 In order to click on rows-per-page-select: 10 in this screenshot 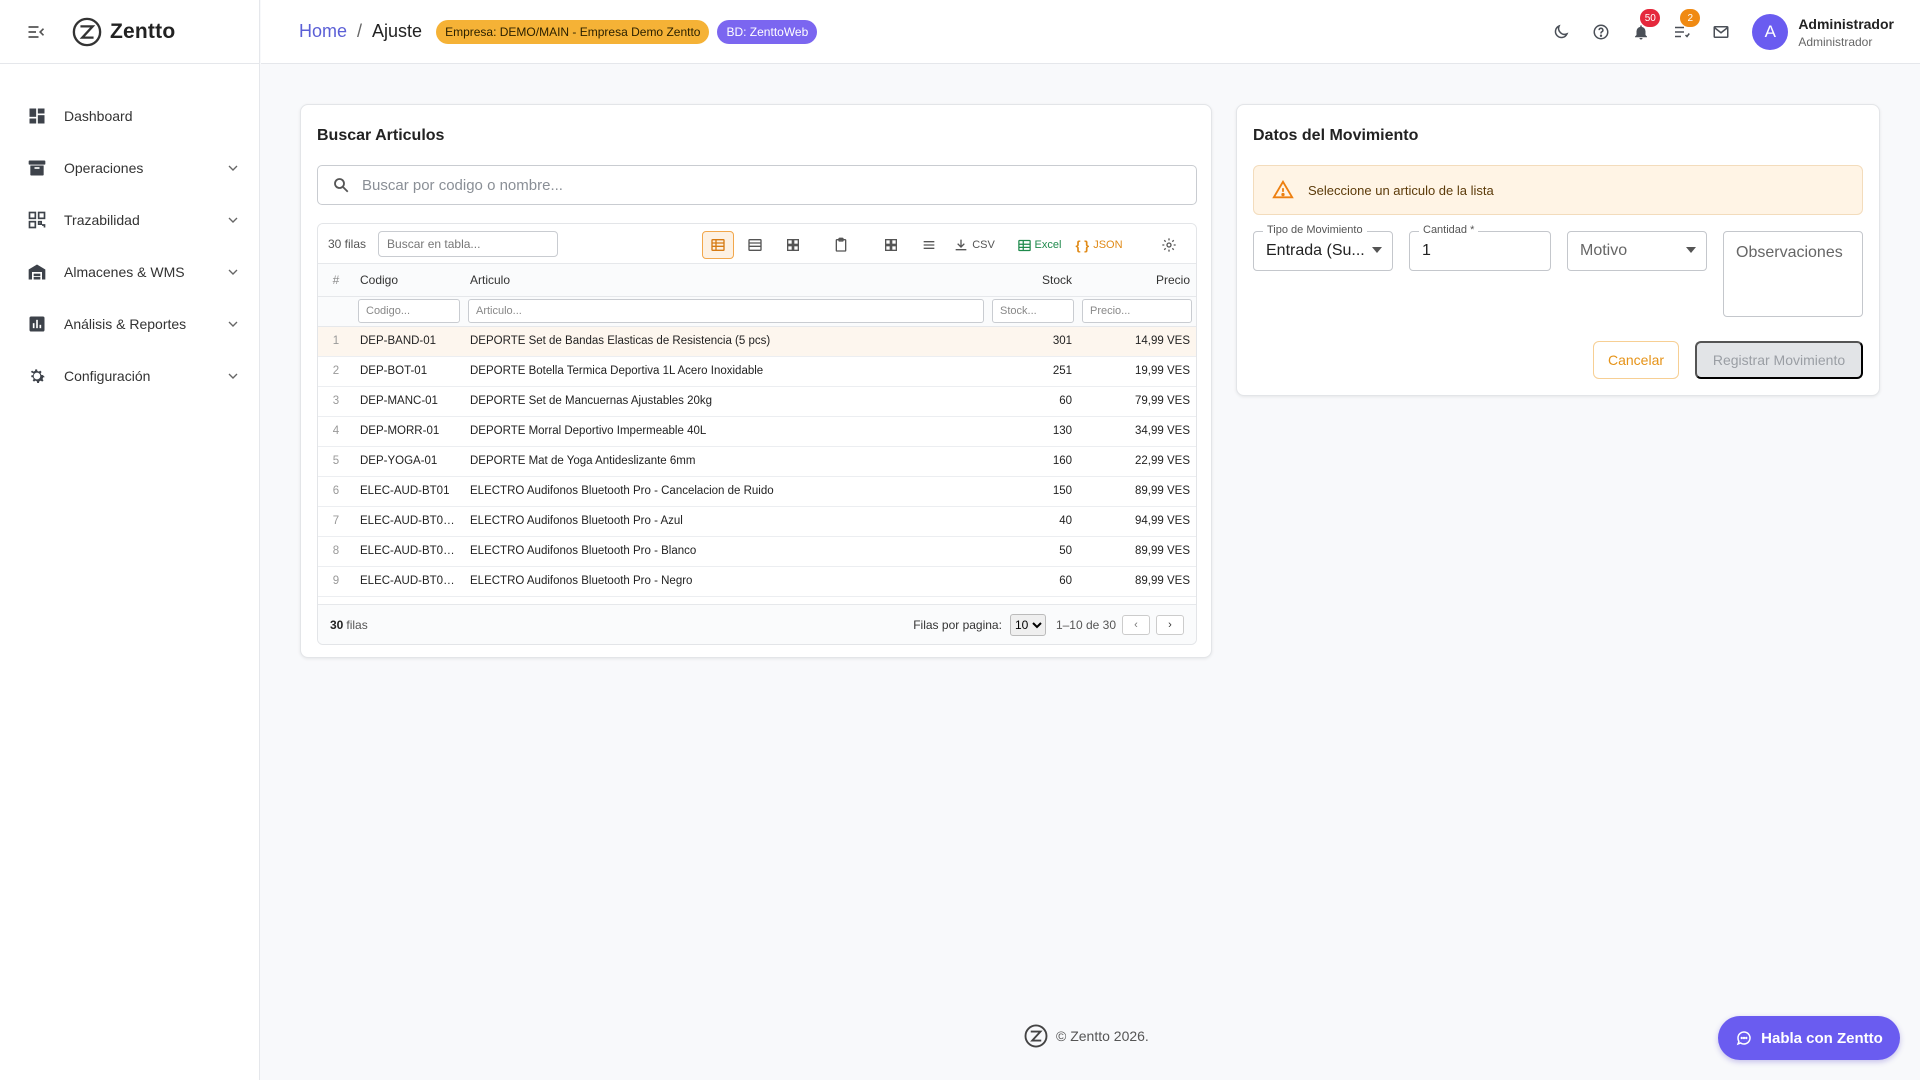, I will do `click(1027, 625)`.